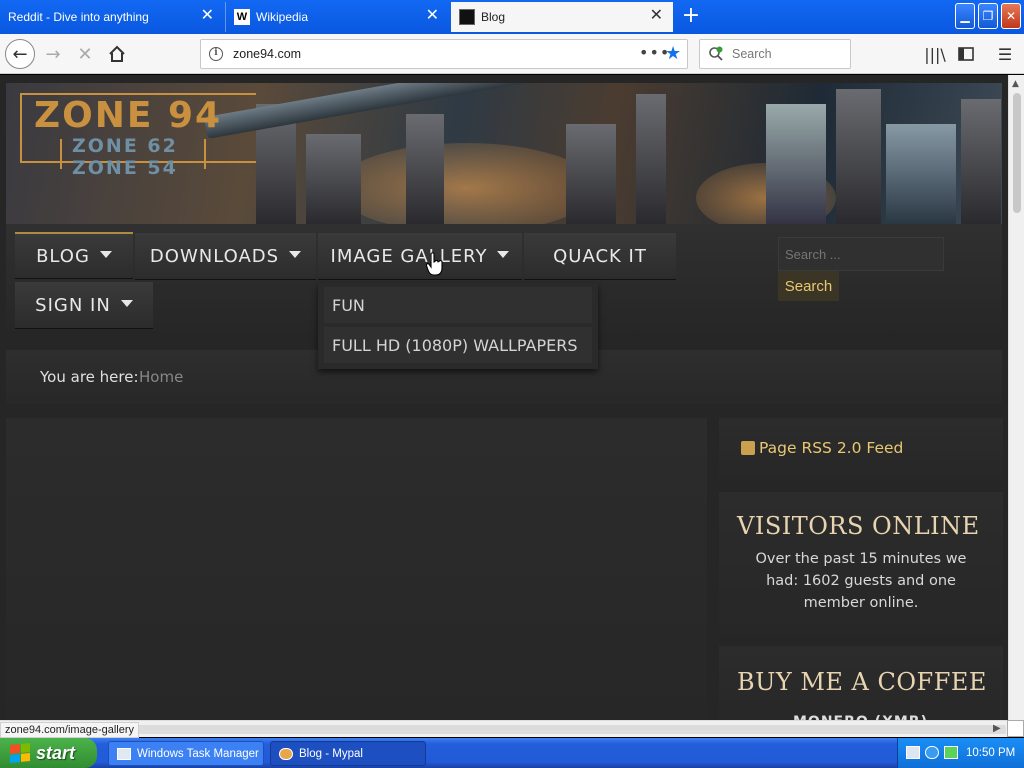  I want to click on site-search-input, so click(861, 254).